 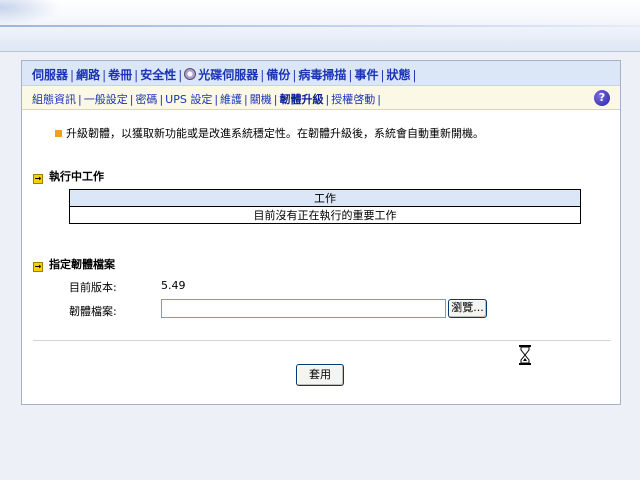 What do you see at coordinates (120, 75) in the screenshot?
I see `nav-volumes: 卷冊` at bounding box center [120, 75].